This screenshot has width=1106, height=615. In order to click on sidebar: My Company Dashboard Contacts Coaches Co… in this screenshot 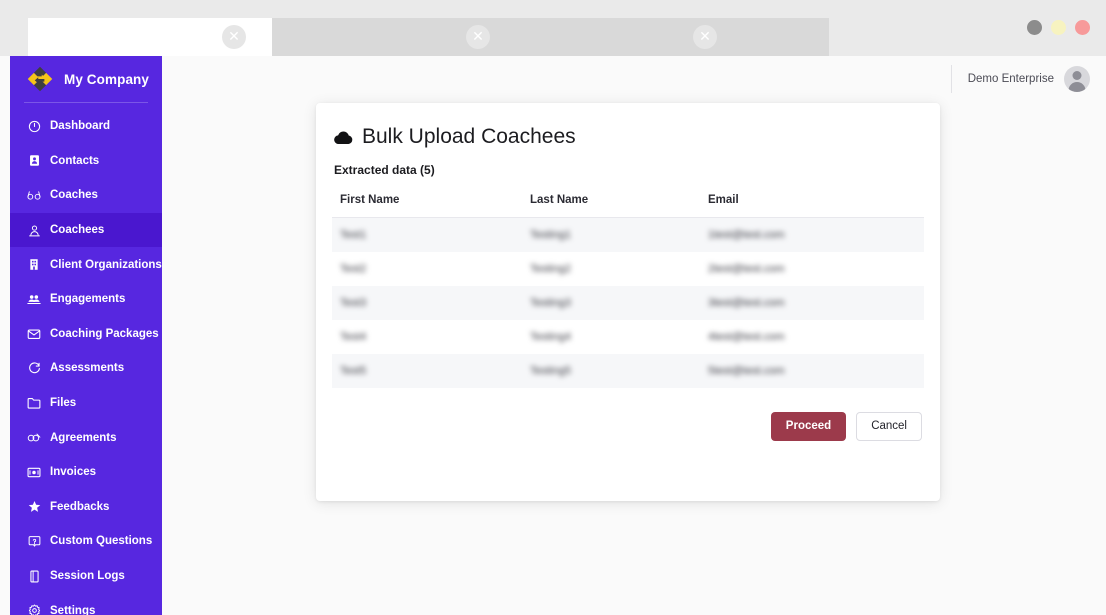, I will do `click(86, 335)`.